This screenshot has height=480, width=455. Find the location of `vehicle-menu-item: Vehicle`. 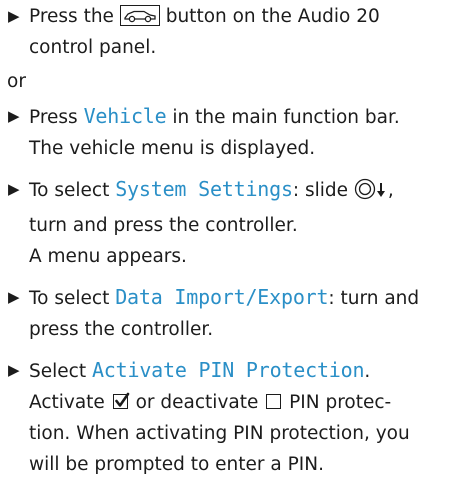

vehicle-menu-item: Vehicle is located at coordinates (125, 116).